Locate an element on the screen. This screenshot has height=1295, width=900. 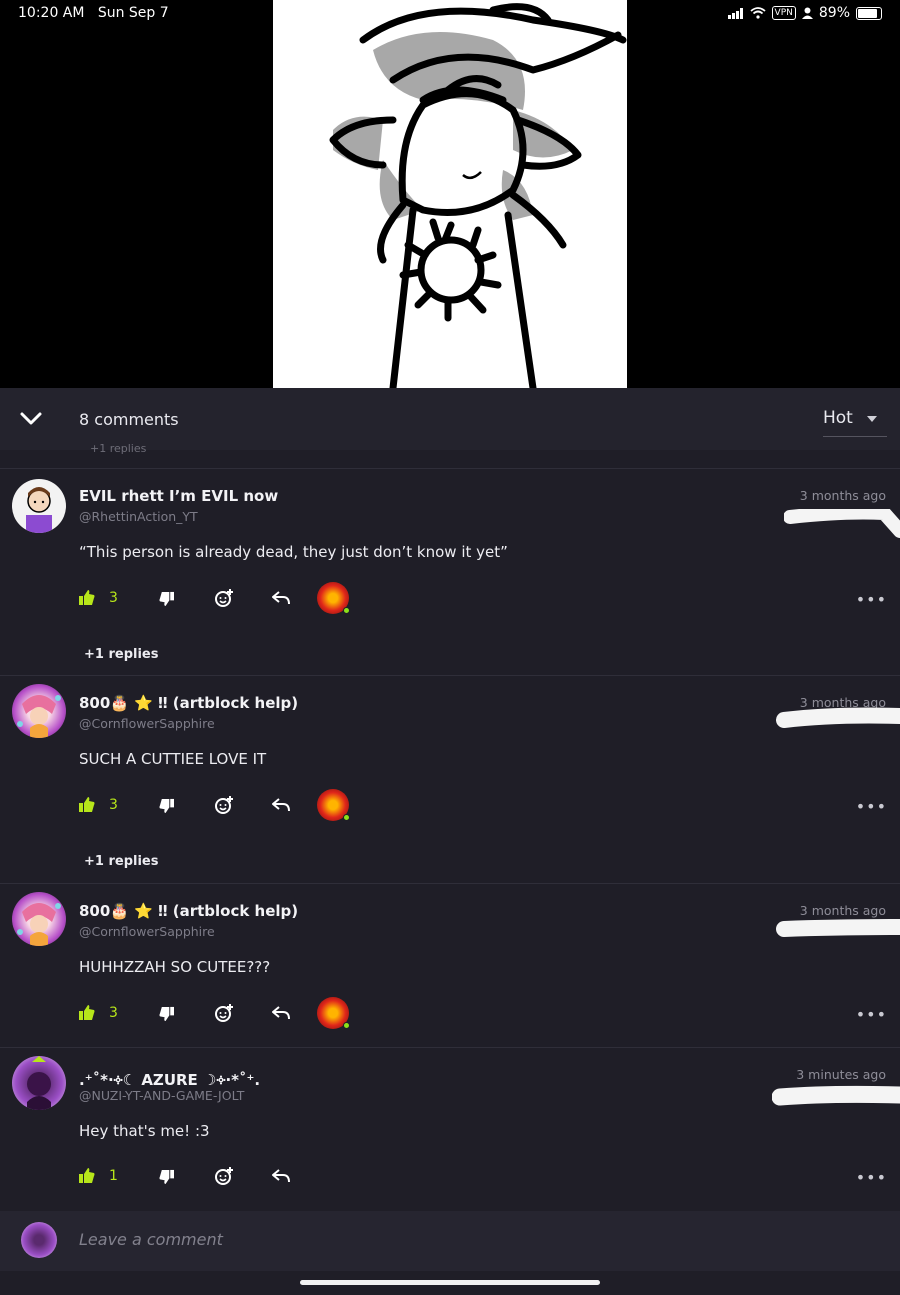
comment-text: SUCH A CUTTIEE LOVE IT is located at coordinates (173, 759).